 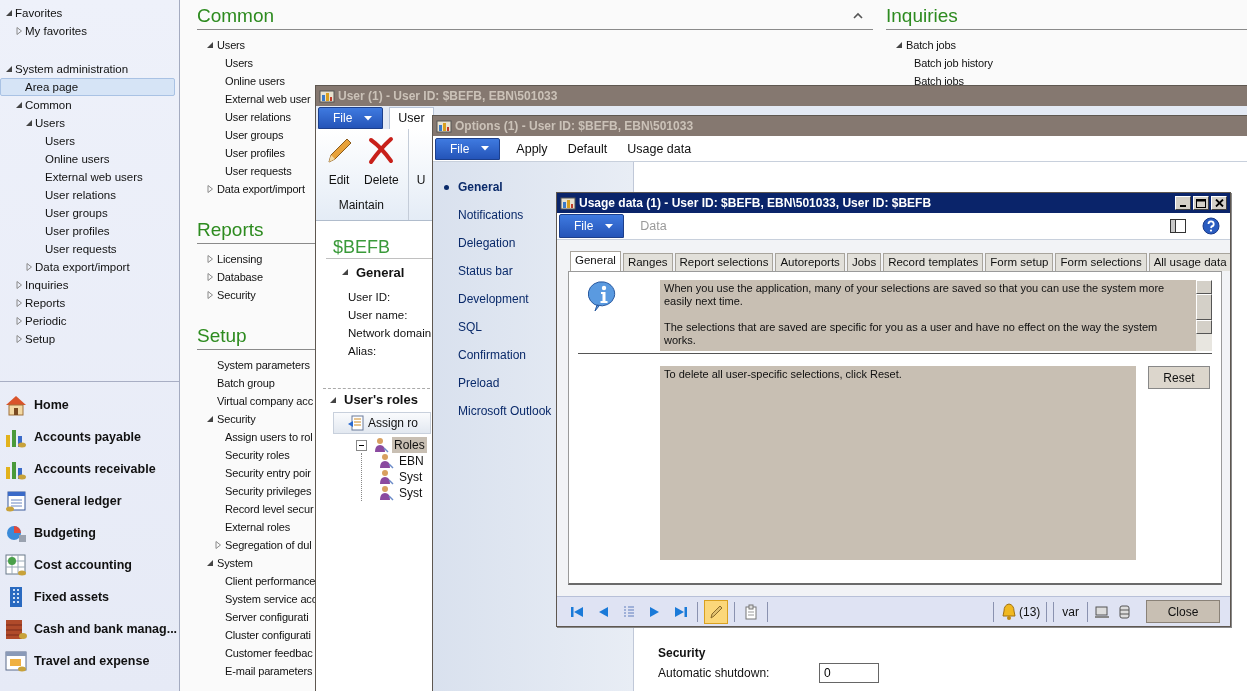 I want to click on tab: Jobs, so click(x=864, y=262).